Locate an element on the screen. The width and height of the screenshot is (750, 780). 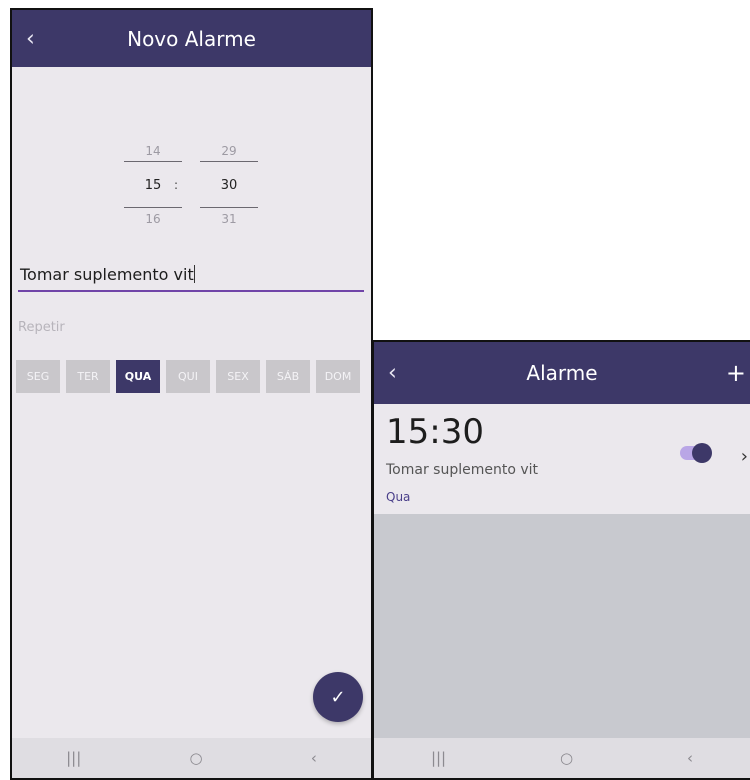
page-title: Novo Alarme is located at coordinates (191, 38).